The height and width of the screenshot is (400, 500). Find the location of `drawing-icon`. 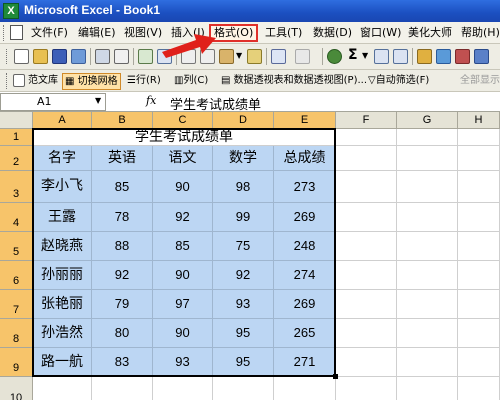

drawing-icon is located at coordinates (443, 56).